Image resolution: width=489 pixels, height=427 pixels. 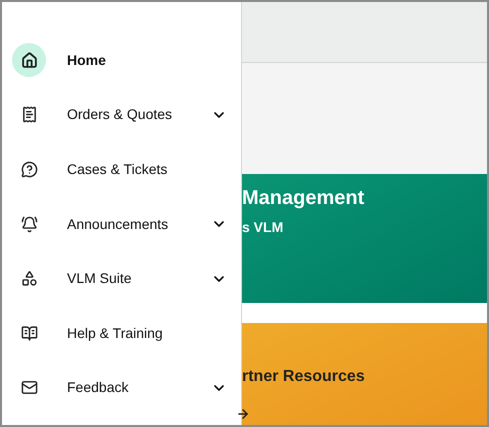 I want to click on book-icon, so click(x=29, y=333).